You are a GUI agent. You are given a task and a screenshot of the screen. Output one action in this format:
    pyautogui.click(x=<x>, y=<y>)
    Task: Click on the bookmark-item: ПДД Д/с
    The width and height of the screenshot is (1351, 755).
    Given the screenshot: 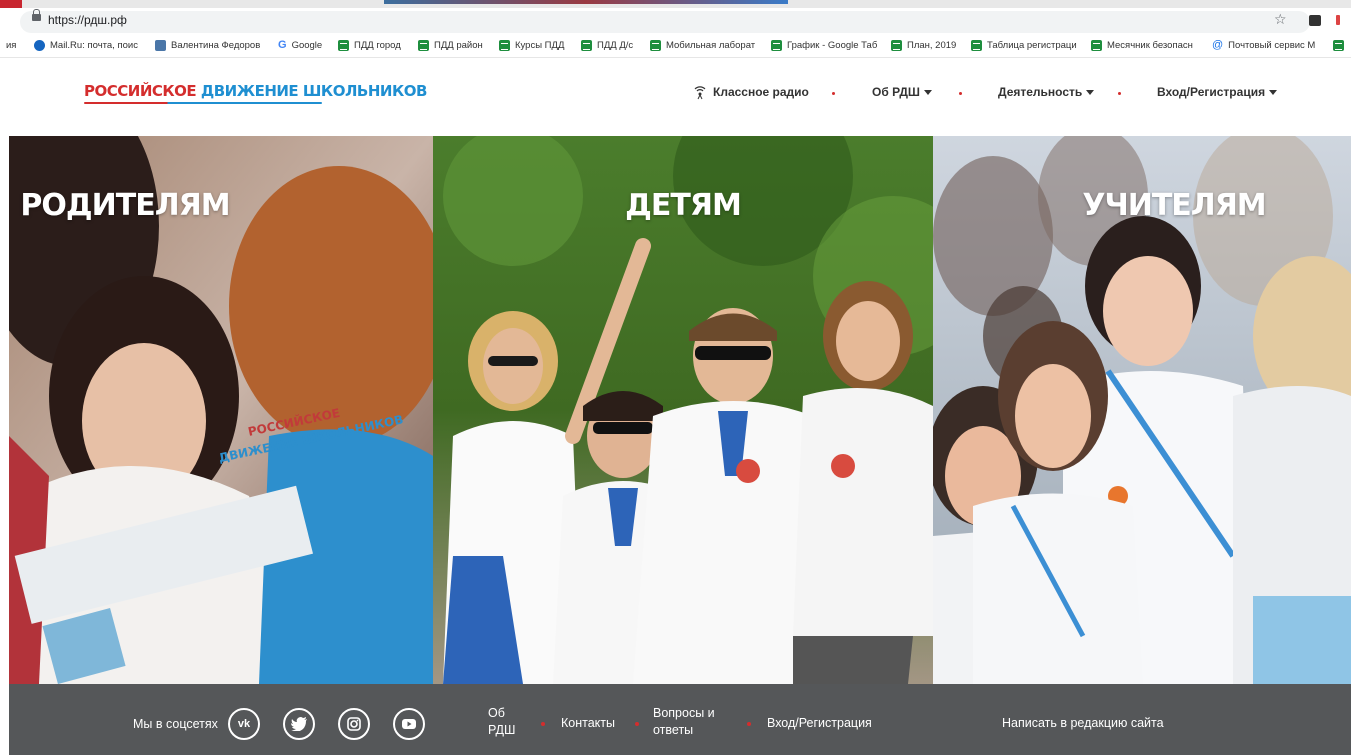 What is the action you would take?
    pyautogui.click(x=607, y=45)
    